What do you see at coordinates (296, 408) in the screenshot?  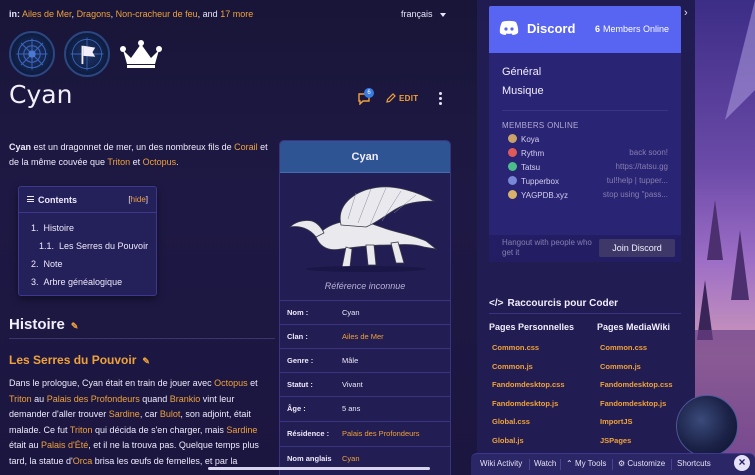 I see `infobox-key: Âge :` at bounding box center [296, 408].